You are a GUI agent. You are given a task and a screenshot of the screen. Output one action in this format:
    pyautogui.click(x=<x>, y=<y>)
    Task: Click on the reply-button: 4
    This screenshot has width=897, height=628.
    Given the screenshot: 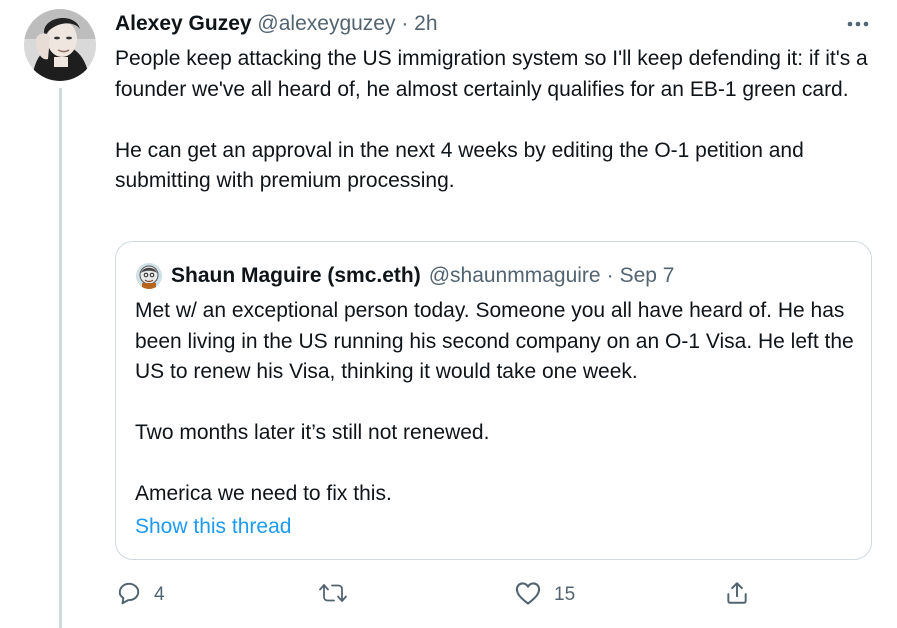 What is the action you would take?
    pyautogui.click(x=140, y=595)
    